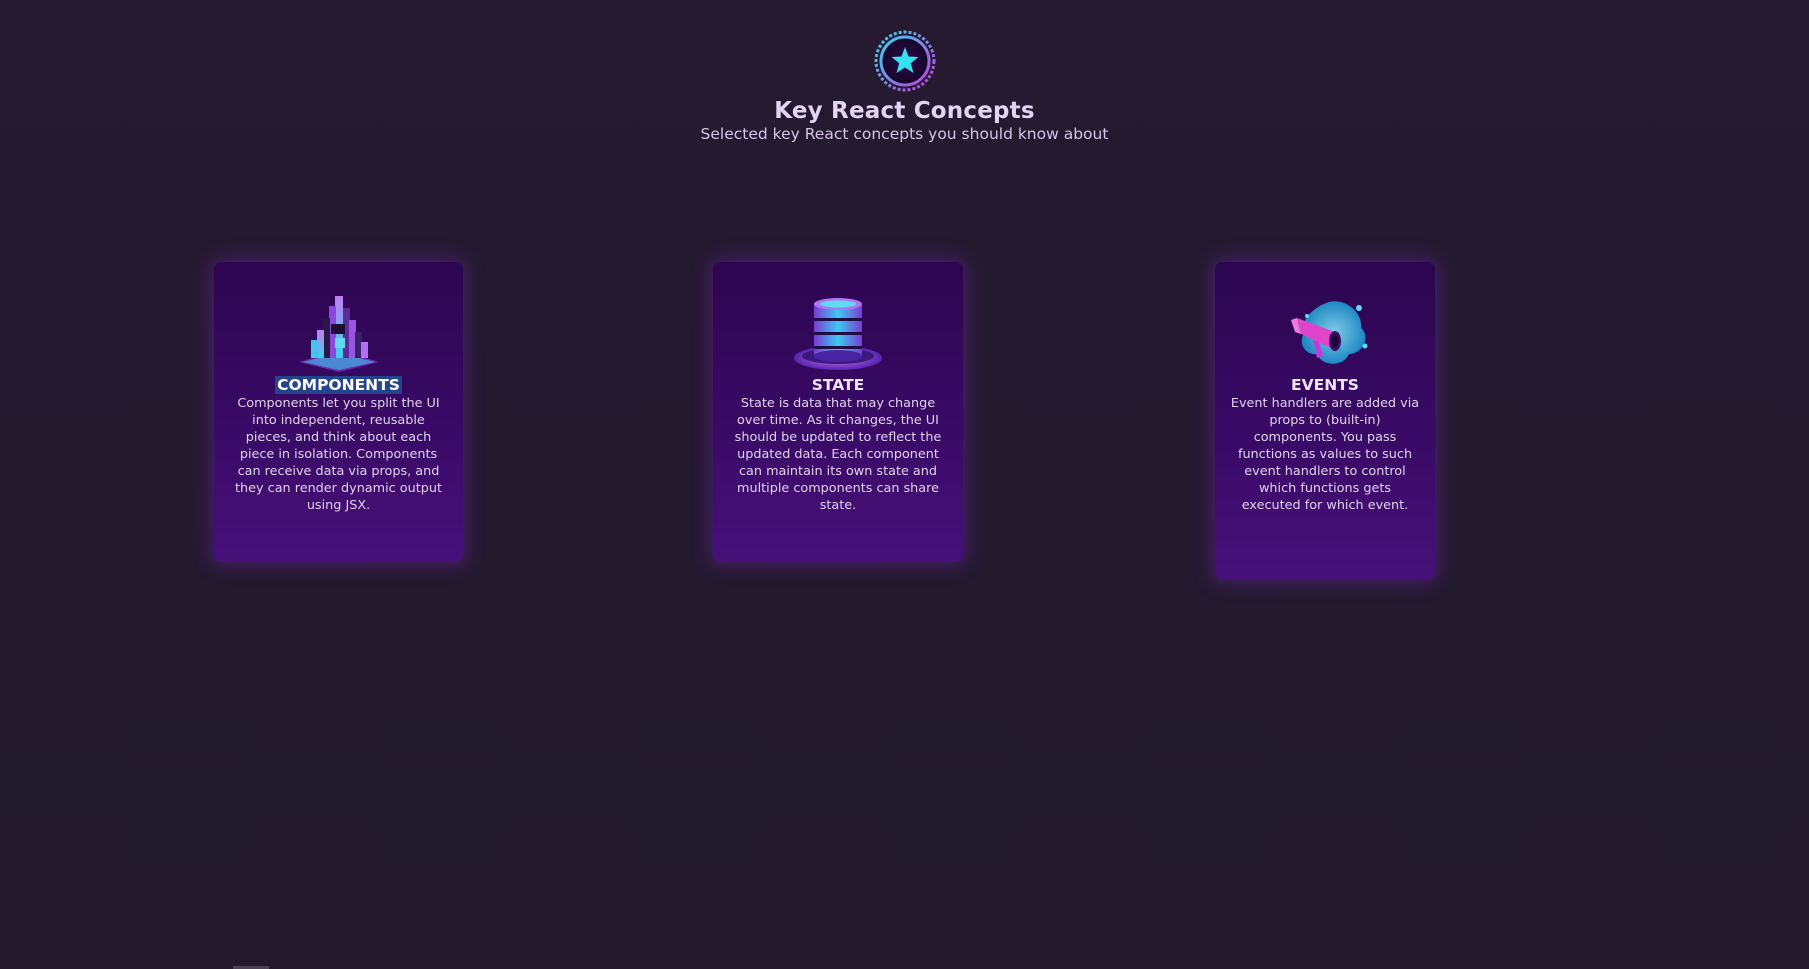 The width and height of the screenshot is (1809, 969). Describe the element at coordinates (338, 334) in the screenshot. I see `stacked-blocks-pyramid-icon` at that location.